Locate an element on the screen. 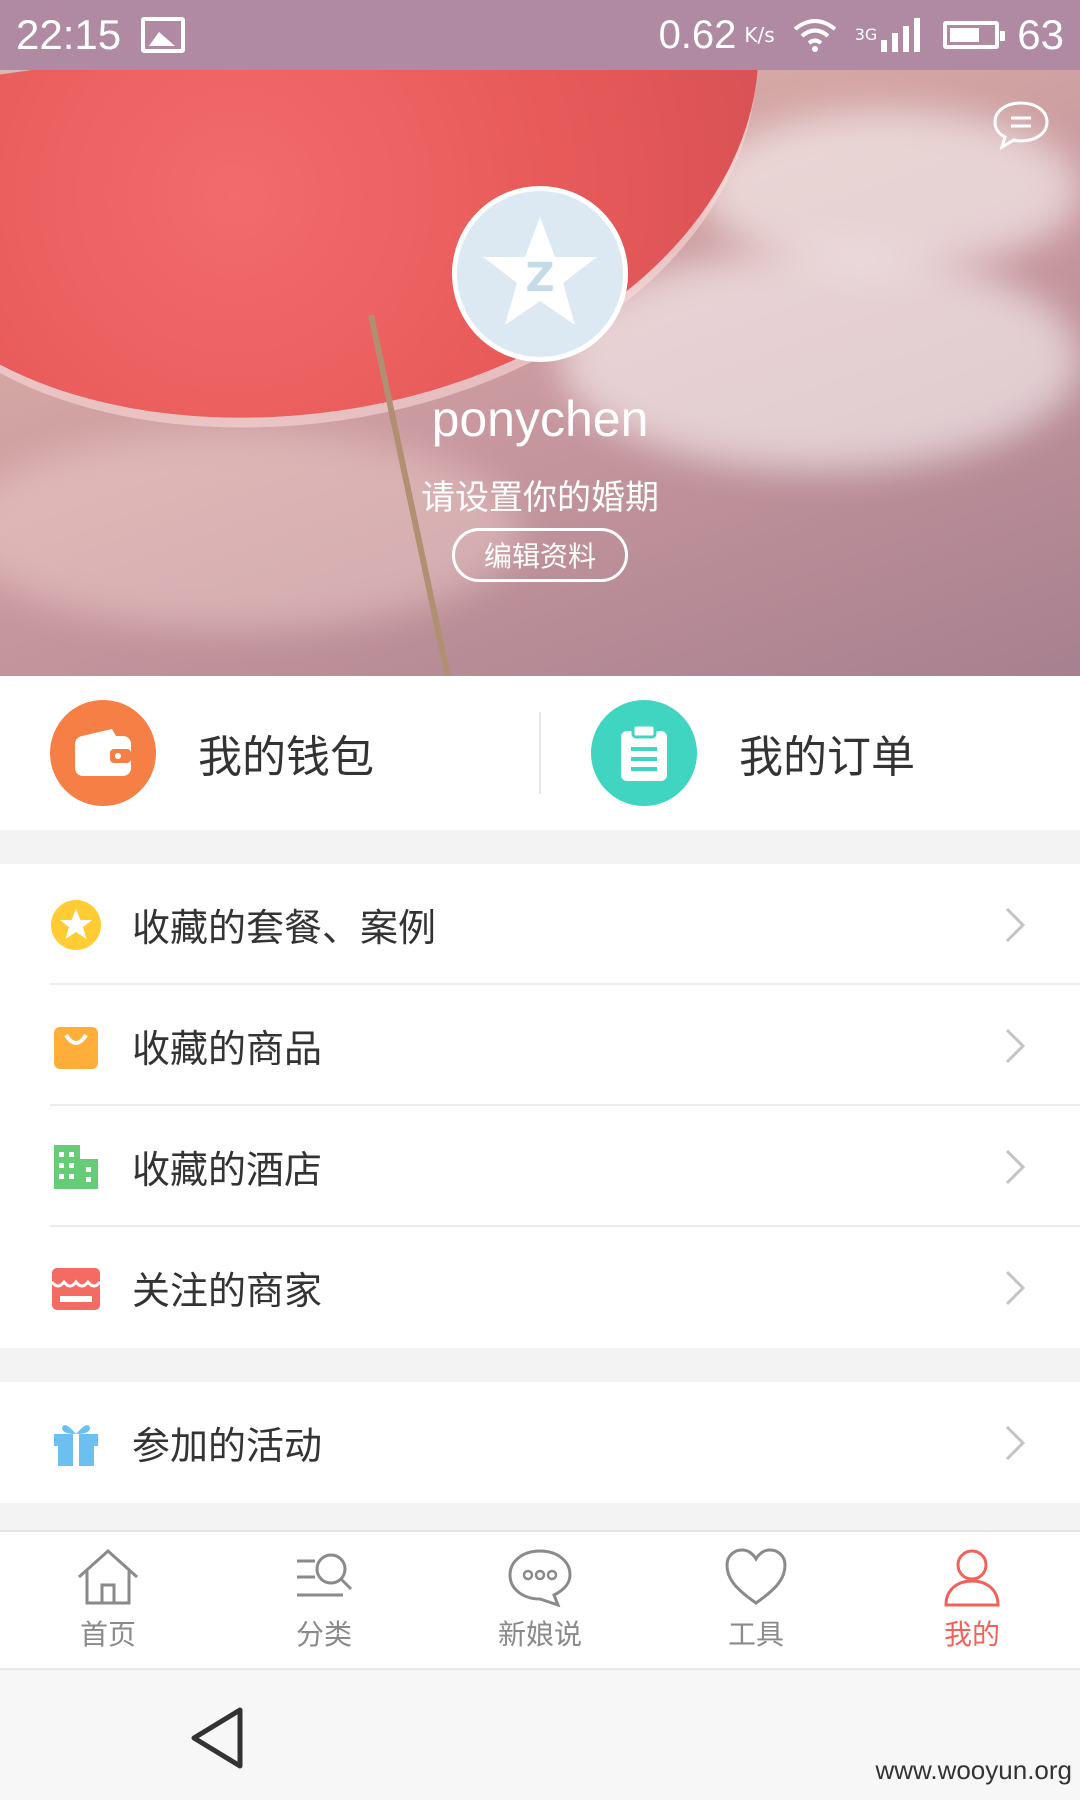  wallet-icon is located at coordinates (103, 753).